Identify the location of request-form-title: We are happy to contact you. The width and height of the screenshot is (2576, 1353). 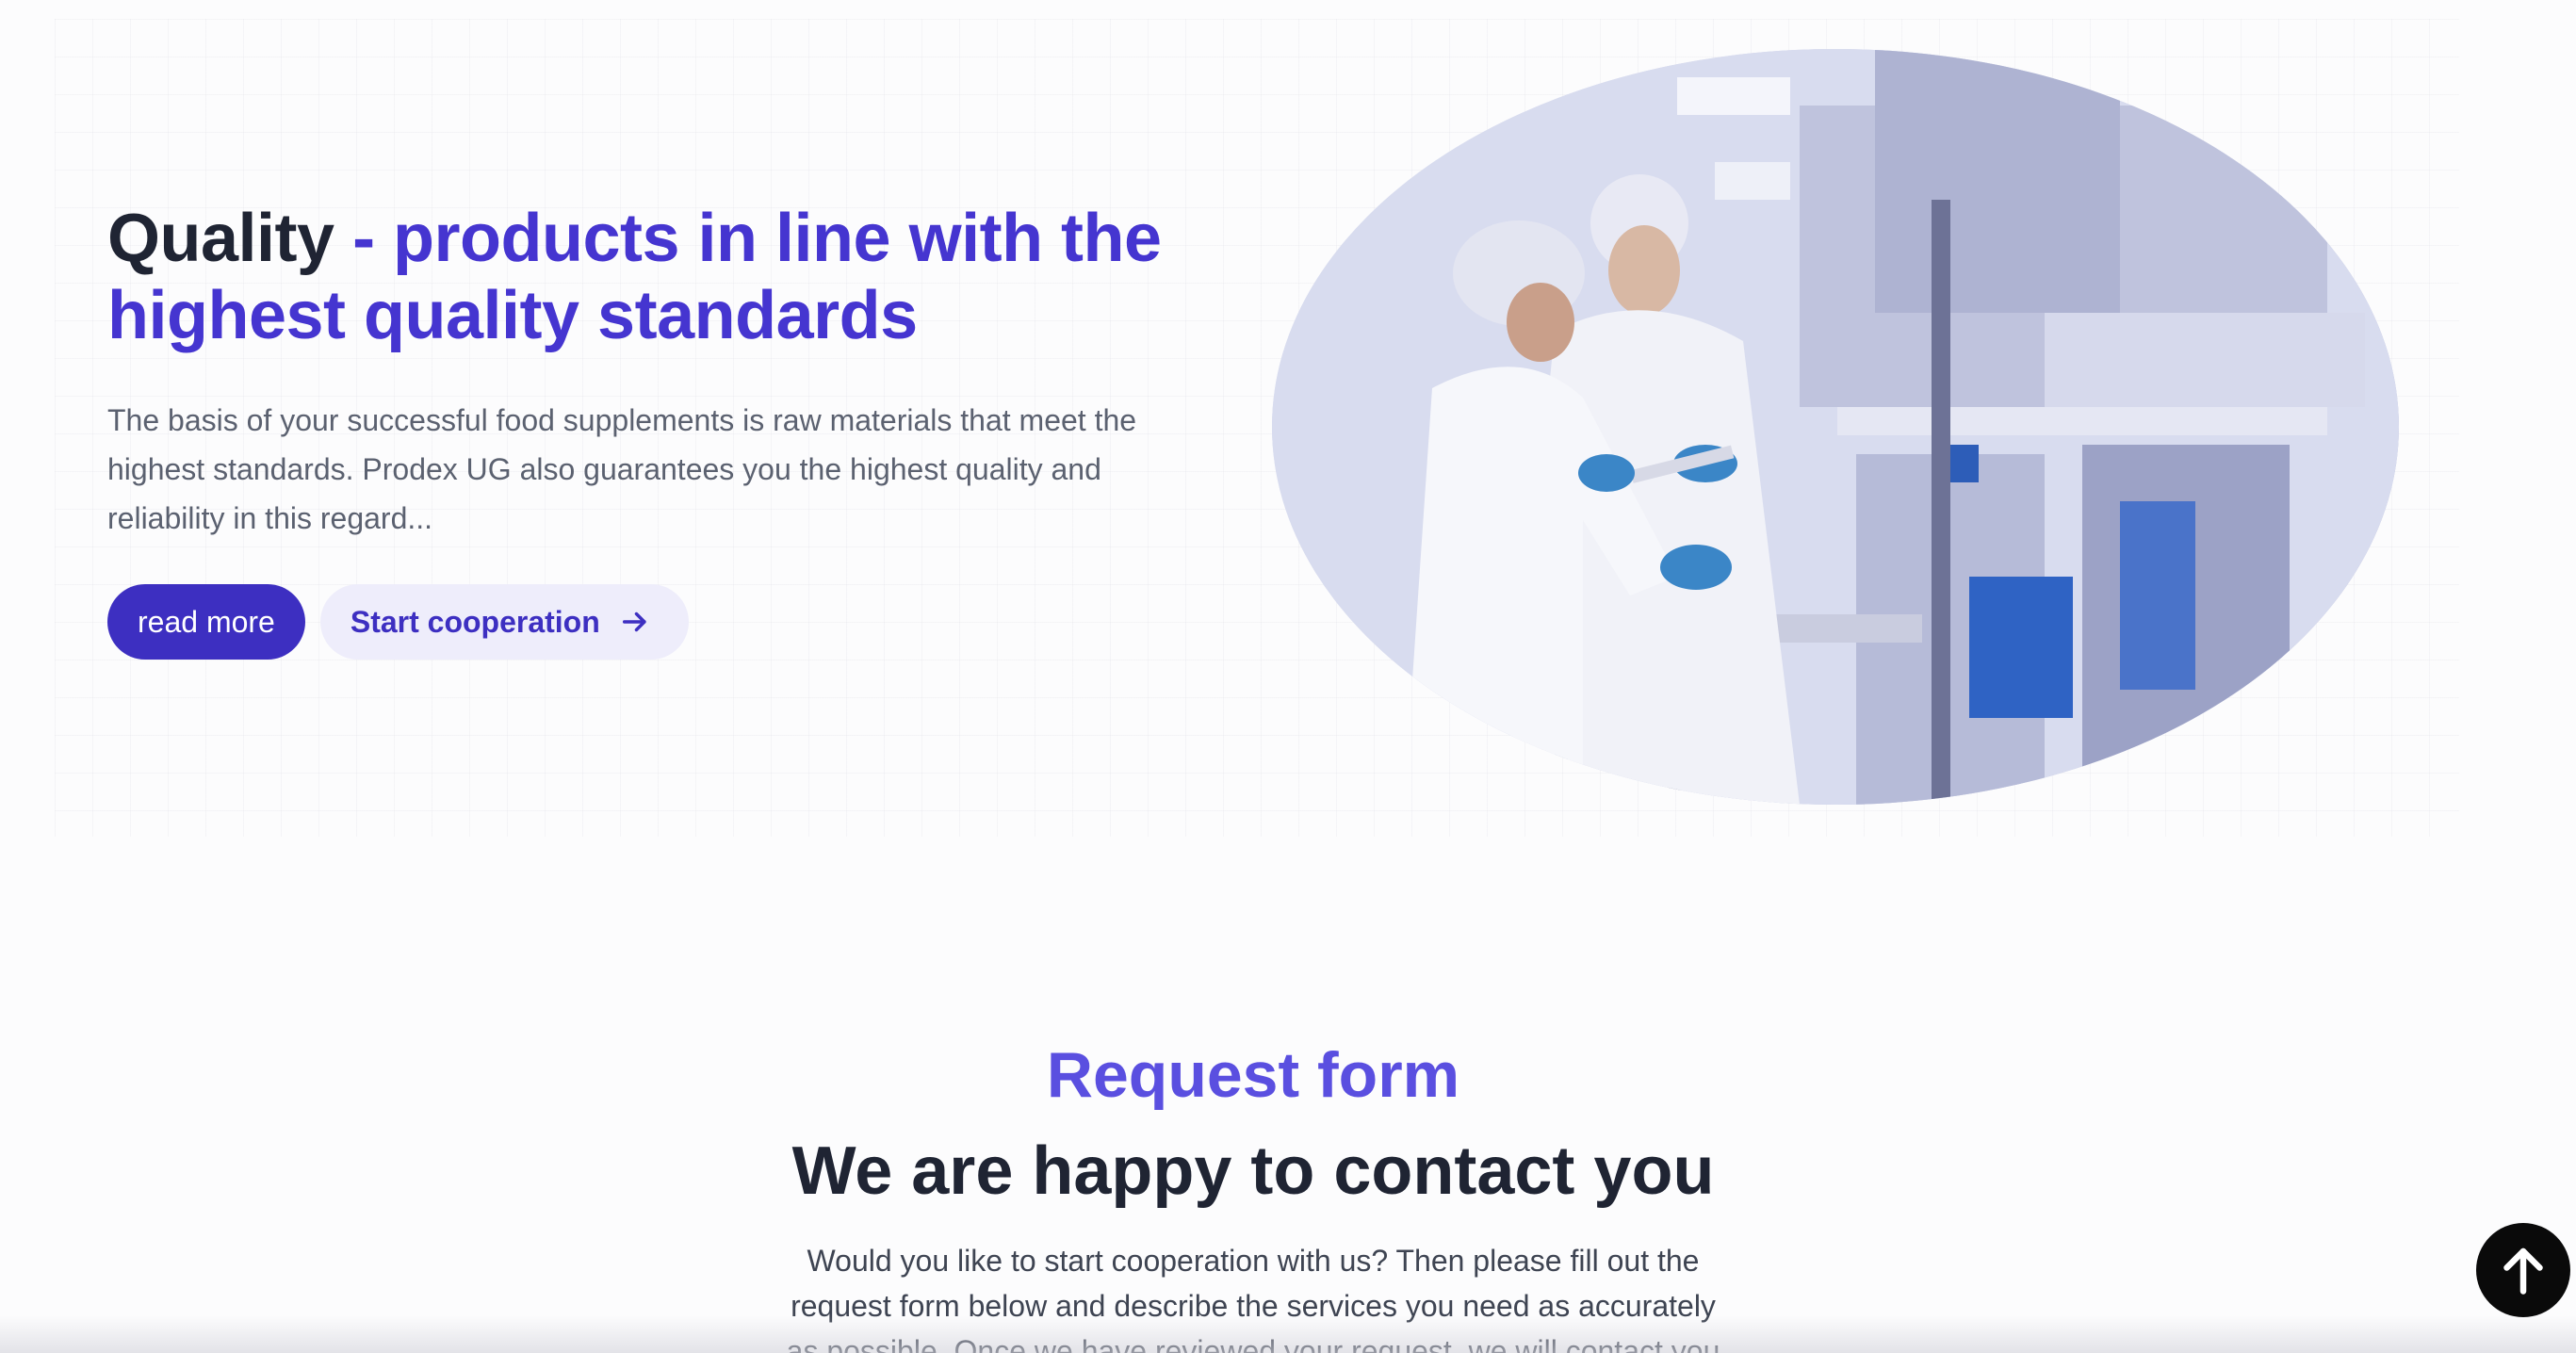
(1253, 1171).